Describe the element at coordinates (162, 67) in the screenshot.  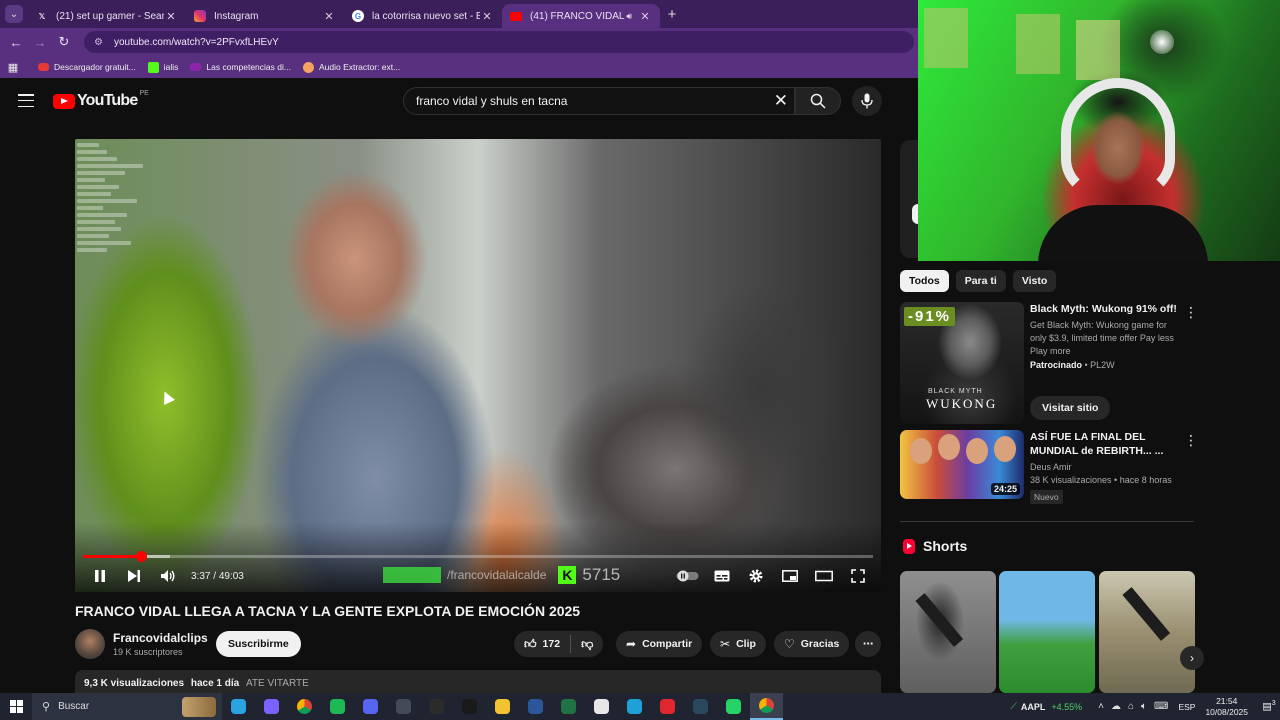
I see `bookmark-2: ialis` at that location.